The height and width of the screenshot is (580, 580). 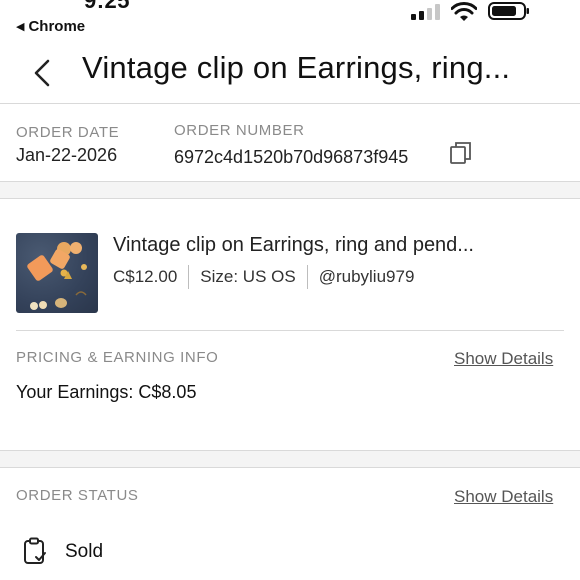 What do you see at coordinates (117, 357) in the screenshot?
I see `pricing-label: PRICING & EARNING INFO` at bounding box center [117, 357].